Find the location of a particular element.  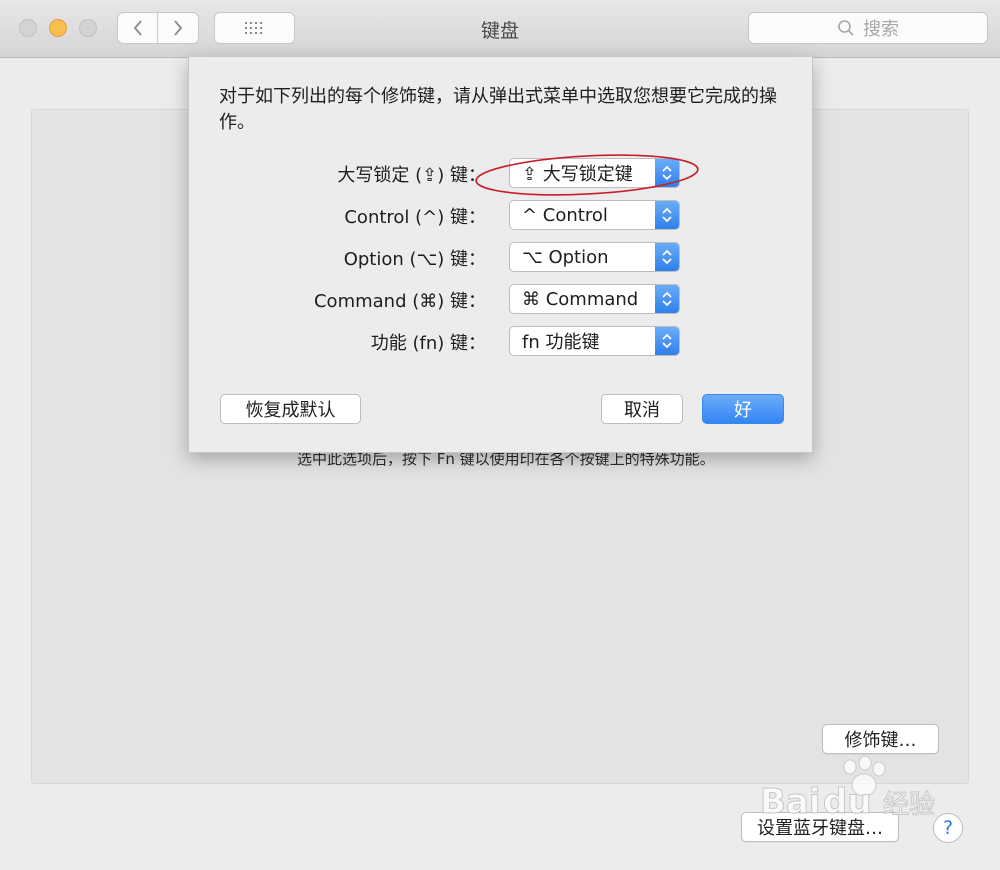

control-key-popup: ^ Control is located at coordinates (594, 215).